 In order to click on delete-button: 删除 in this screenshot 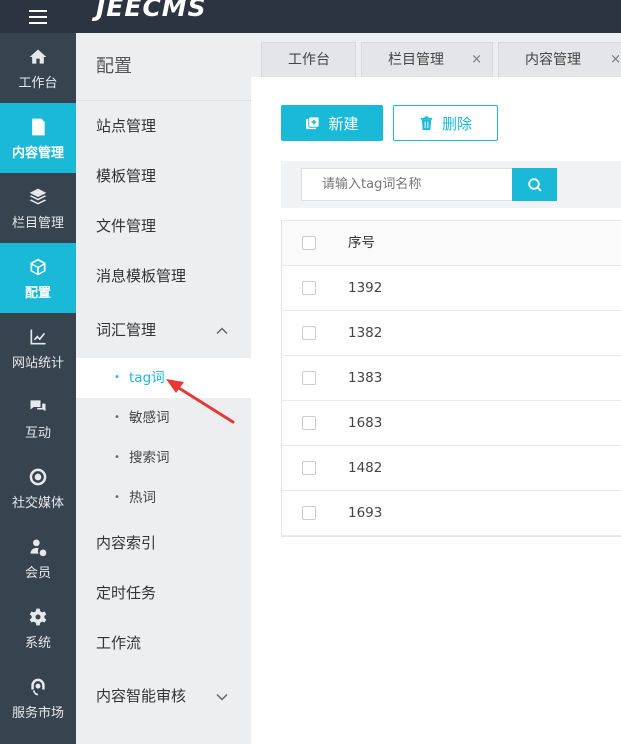, I will do `click(445, 123)`.